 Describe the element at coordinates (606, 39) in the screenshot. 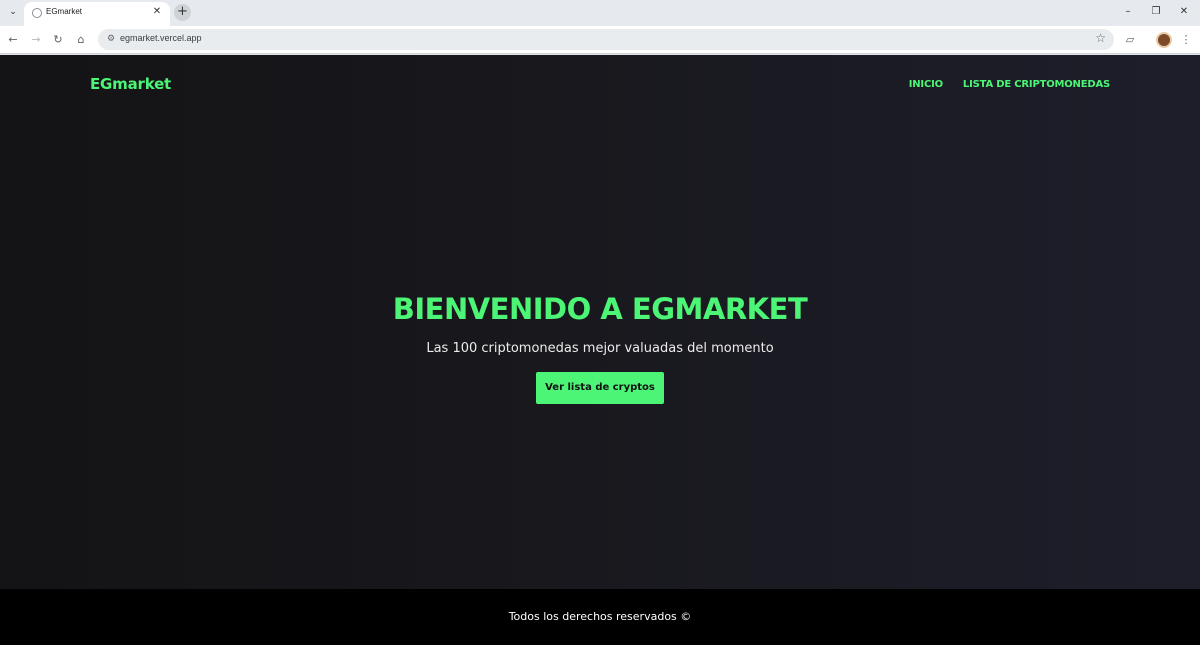

I see `address-bar: ⚙ egmarket.vercel.app ☆` at that location.